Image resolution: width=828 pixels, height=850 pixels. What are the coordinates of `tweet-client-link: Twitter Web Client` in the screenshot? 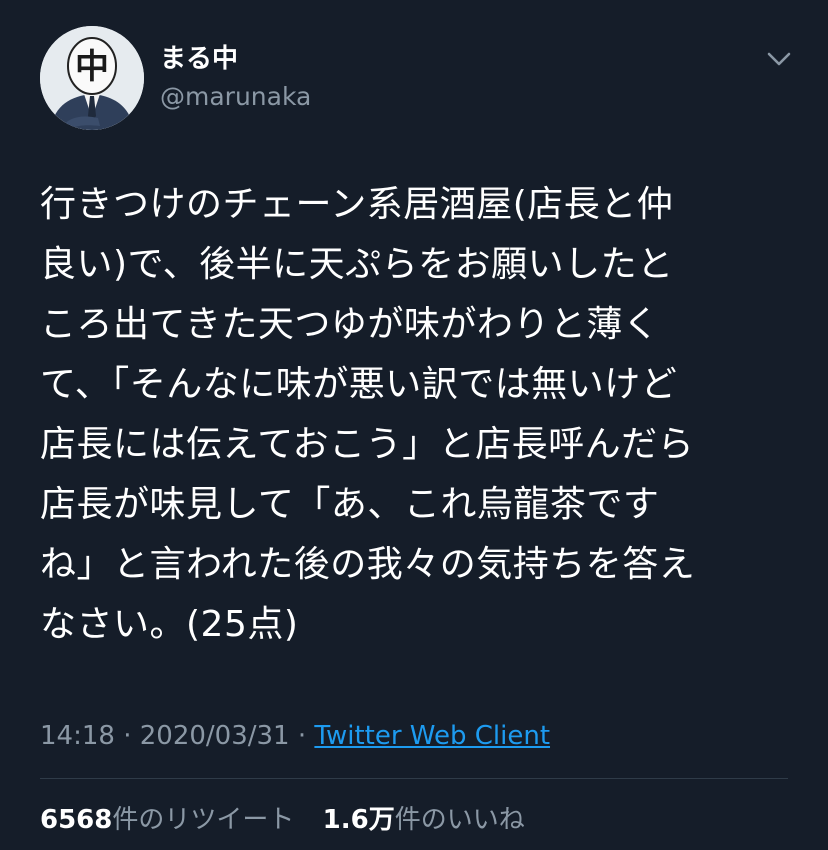 It's located at (432, 736).